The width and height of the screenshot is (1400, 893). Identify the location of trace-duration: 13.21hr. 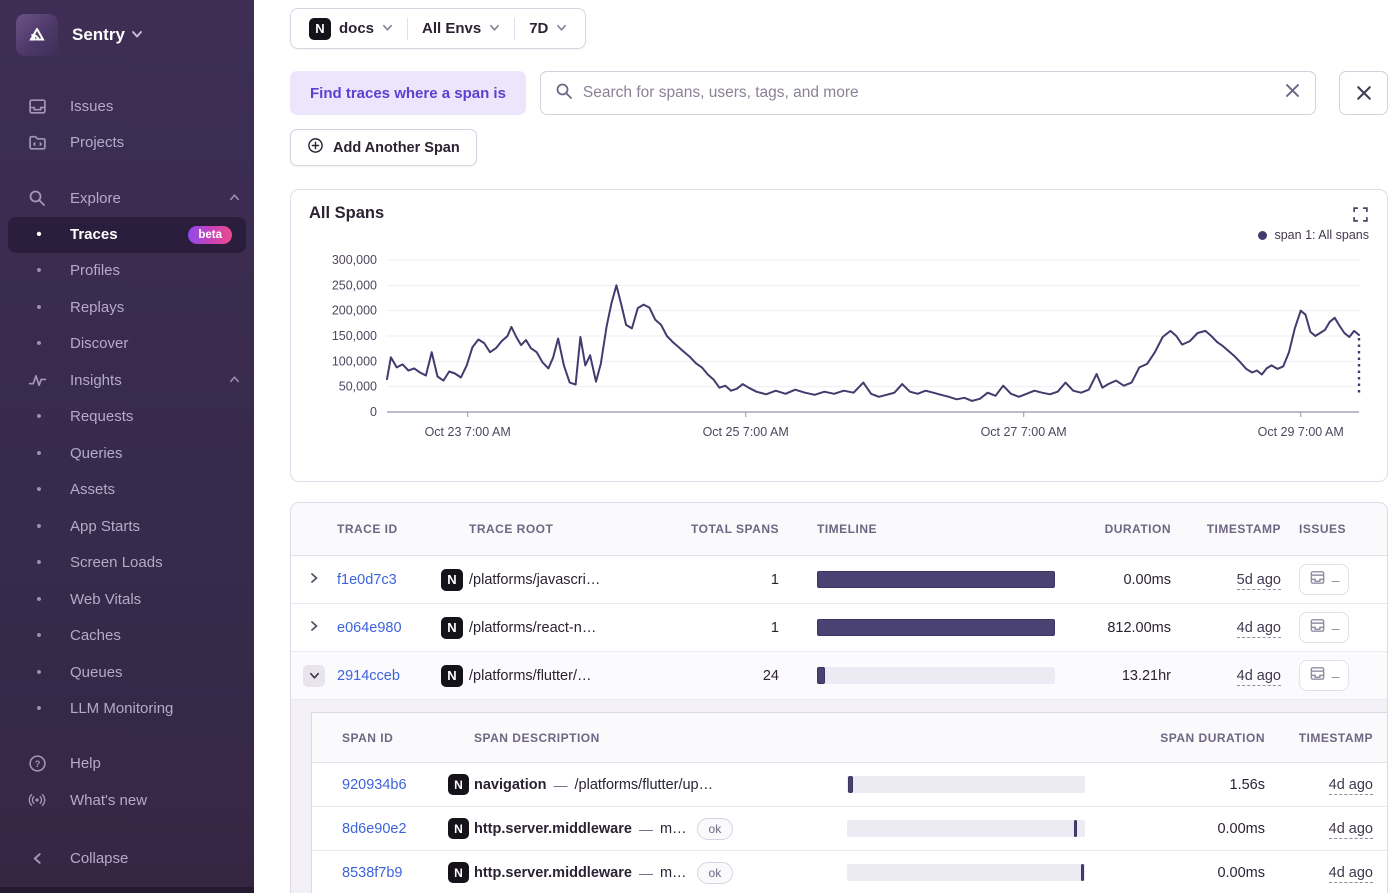
(1146, 675).